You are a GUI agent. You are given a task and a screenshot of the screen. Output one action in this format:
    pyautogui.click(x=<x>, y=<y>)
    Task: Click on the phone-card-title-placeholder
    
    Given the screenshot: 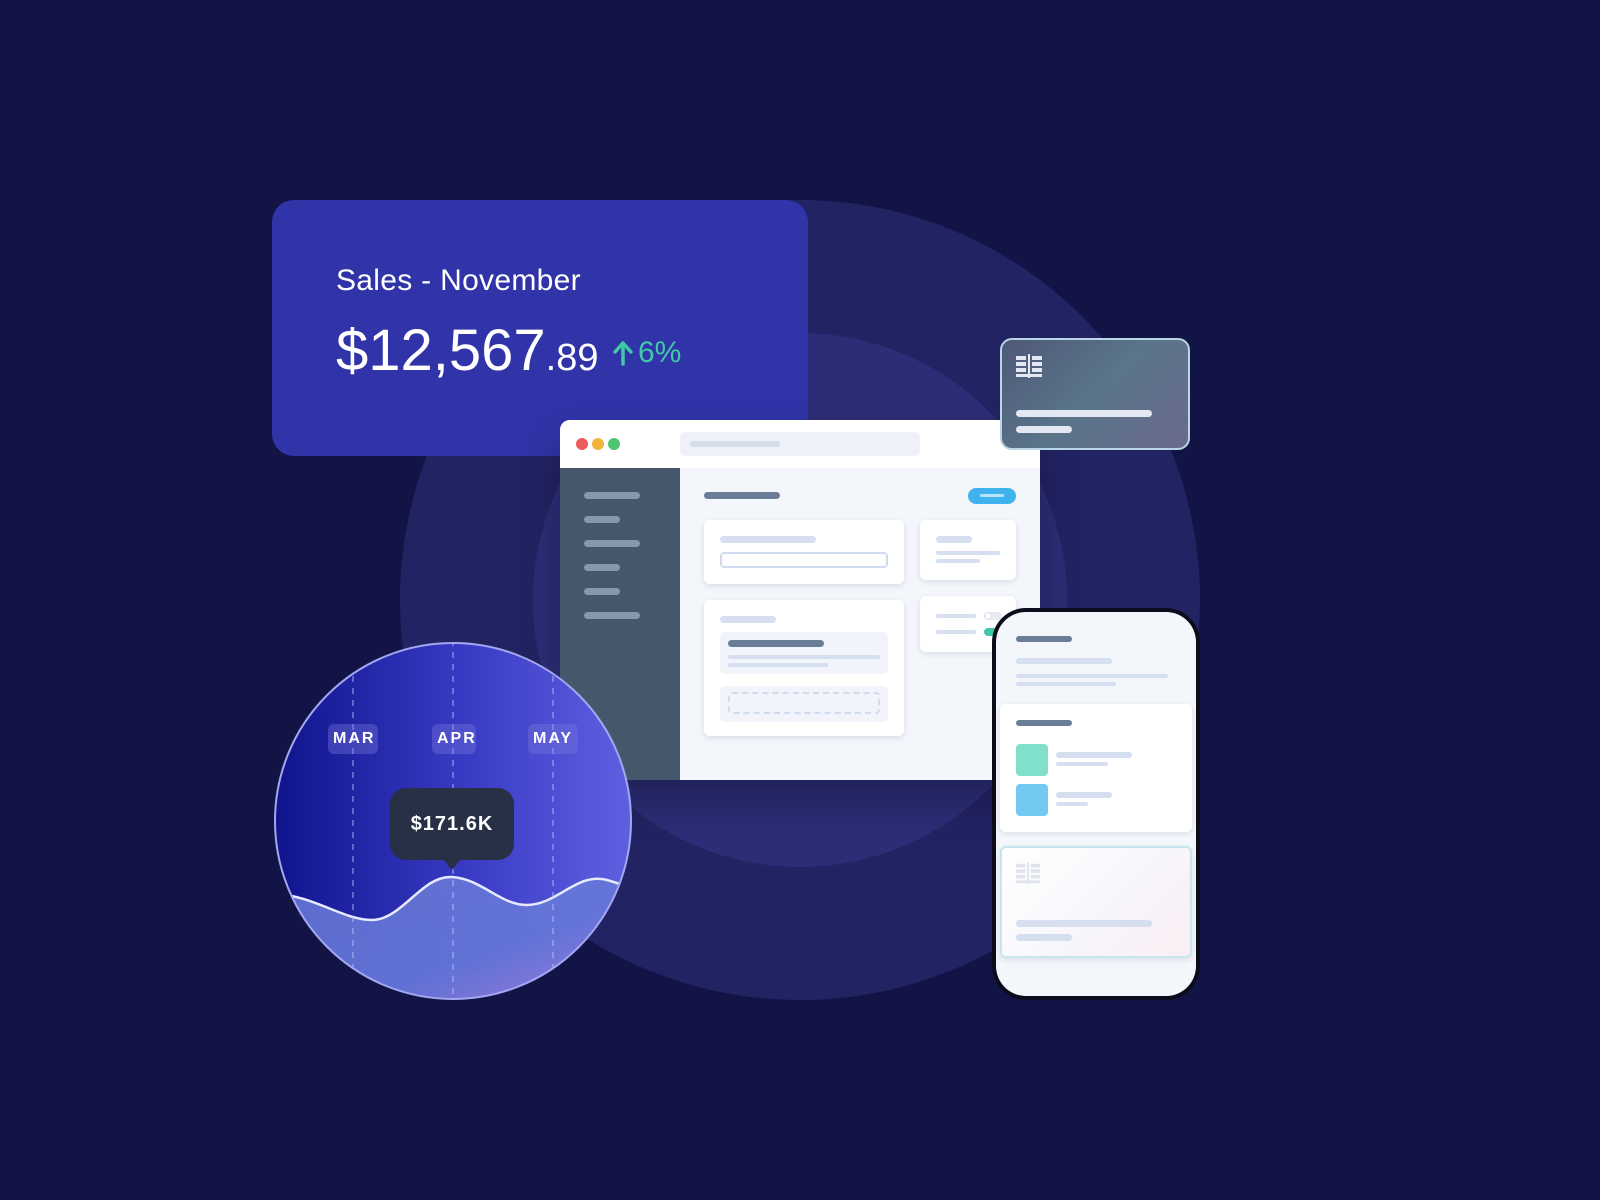 What is the action you would take?
    pyautogui.click(x=1044, y=723)
    